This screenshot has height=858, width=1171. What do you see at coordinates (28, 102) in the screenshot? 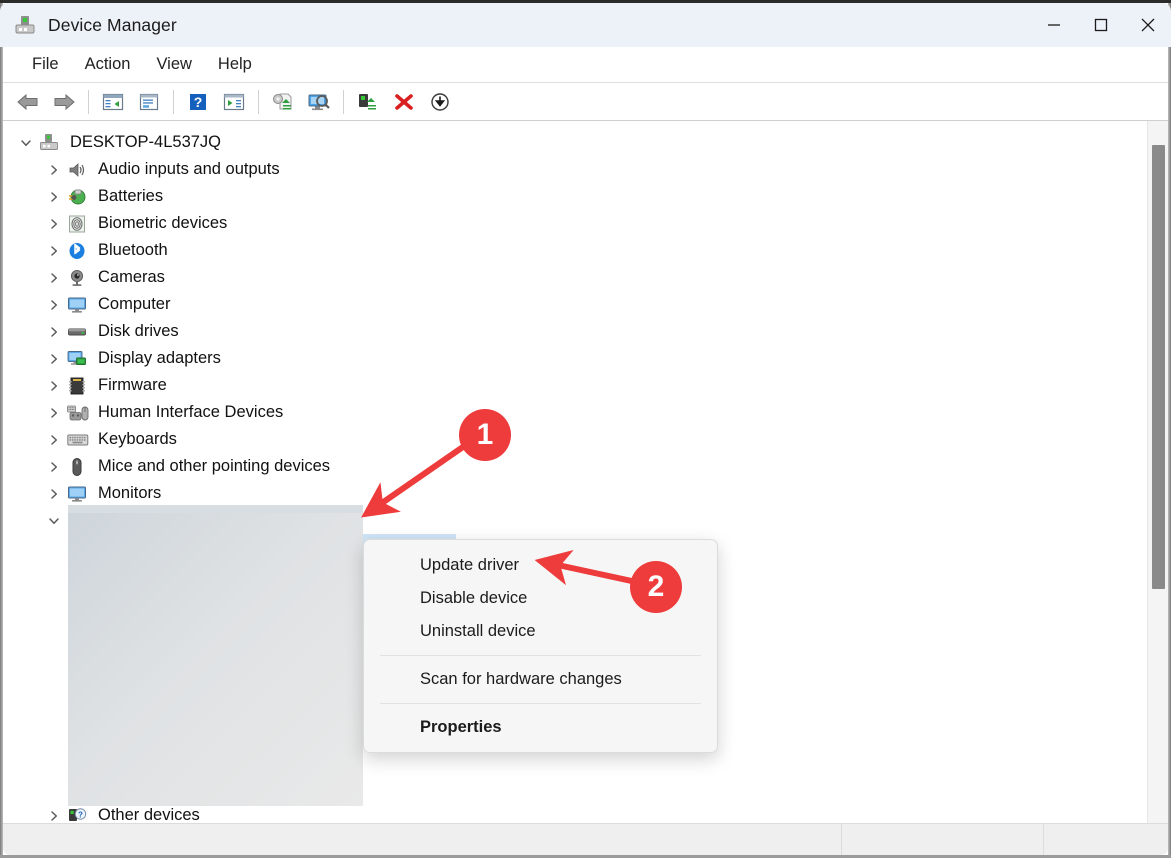
I see `back-button` at bounding box center [28, 102].